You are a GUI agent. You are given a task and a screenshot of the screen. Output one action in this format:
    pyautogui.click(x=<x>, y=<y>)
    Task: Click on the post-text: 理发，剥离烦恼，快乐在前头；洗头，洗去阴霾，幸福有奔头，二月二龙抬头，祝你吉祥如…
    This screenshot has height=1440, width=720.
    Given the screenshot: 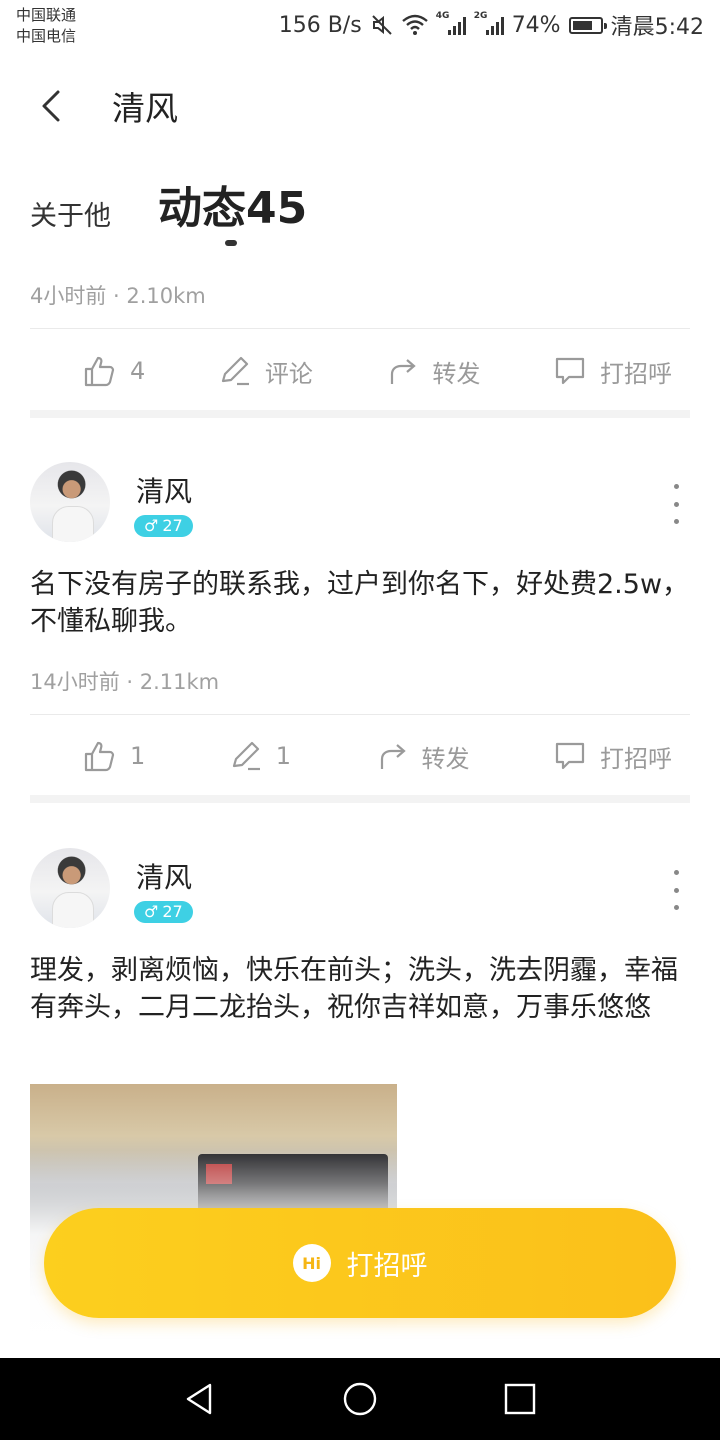 What is the action you would take?
    pyautogui.click(x=354, y=989)
    